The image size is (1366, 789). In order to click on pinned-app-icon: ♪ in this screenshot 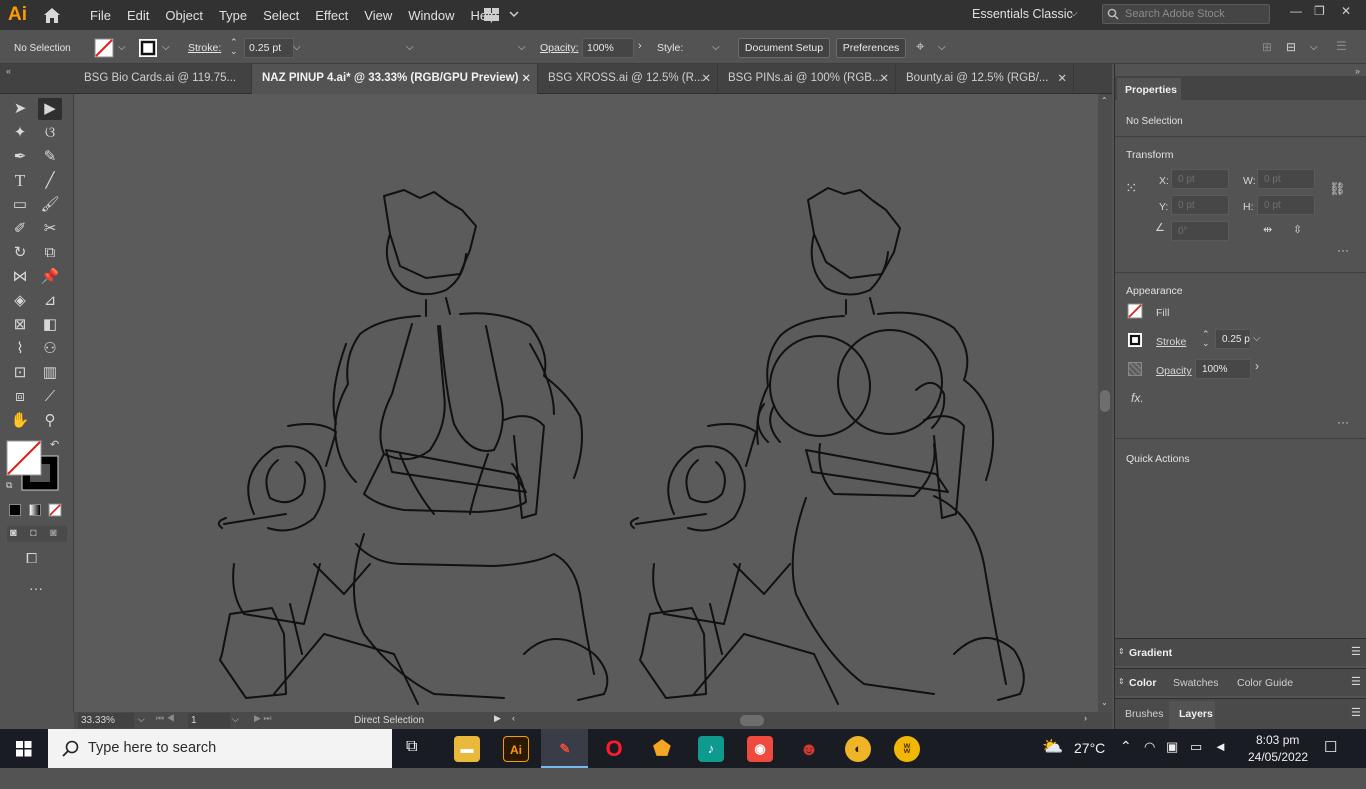, I will do `click(711, 749)`.